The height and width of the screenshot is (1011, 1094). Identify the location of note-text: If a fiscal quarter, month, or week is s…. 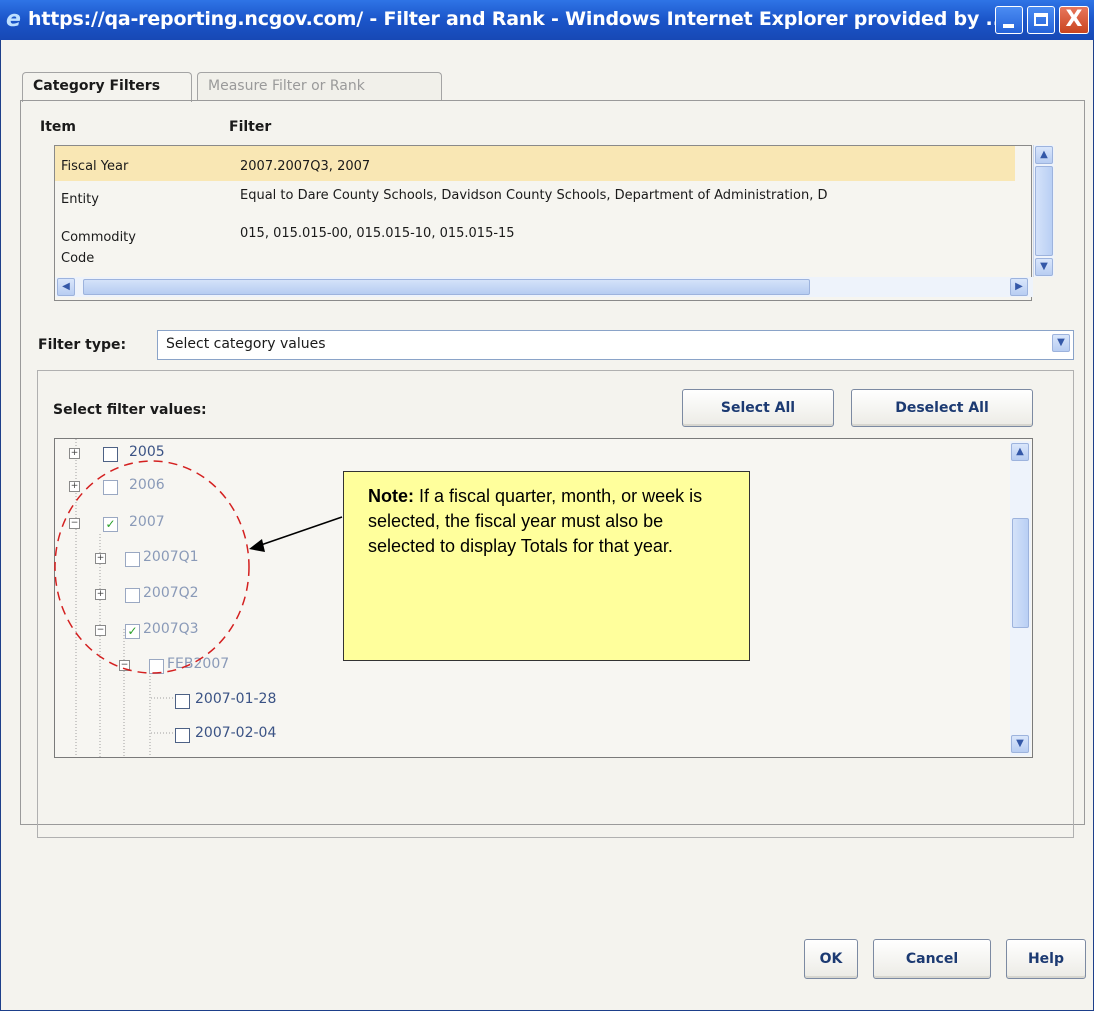
(535, 521).